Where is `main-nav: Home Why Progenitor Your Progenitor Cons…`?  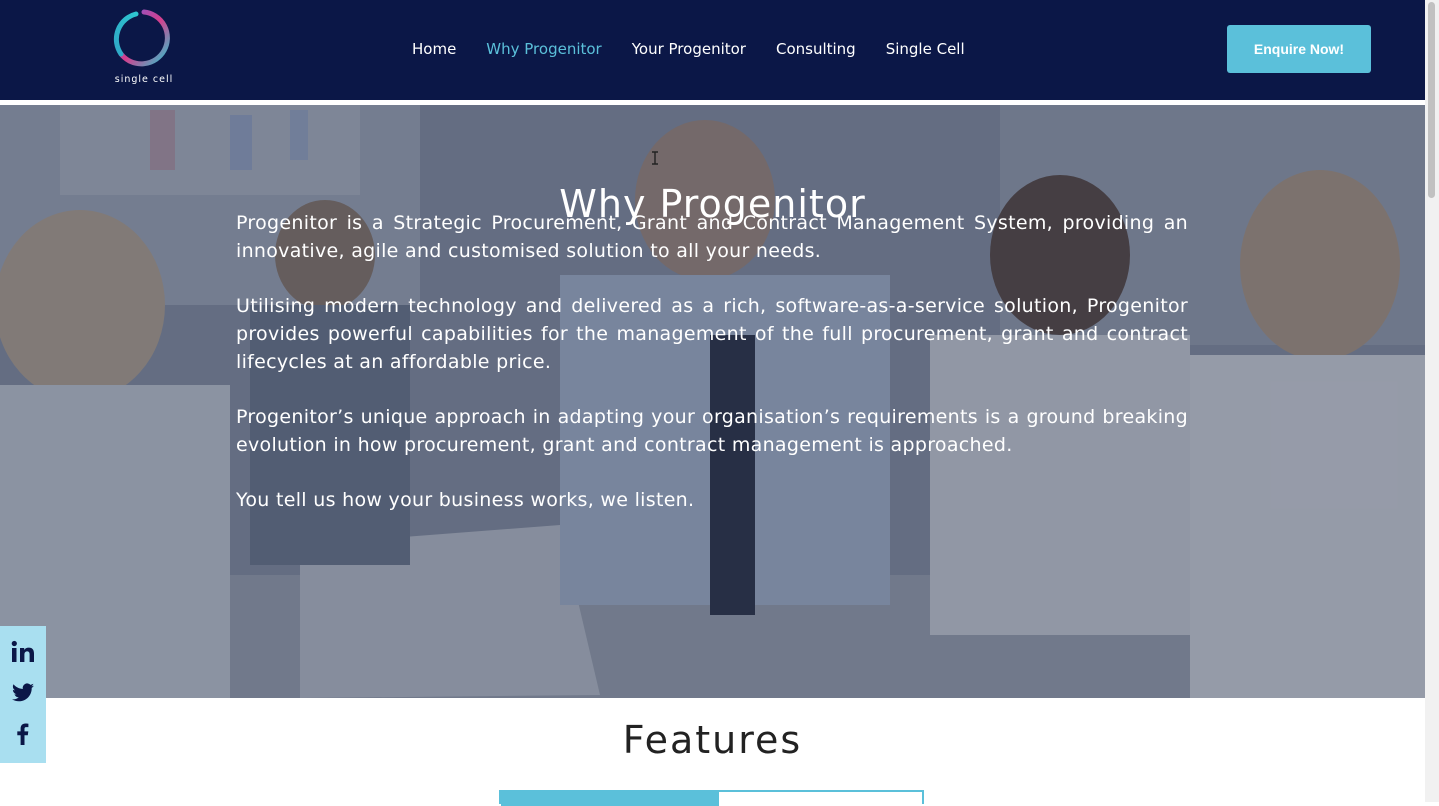 main-nav: Home Why Progenitor Your Progenitor Cons… is located at coordinates (703, 51).